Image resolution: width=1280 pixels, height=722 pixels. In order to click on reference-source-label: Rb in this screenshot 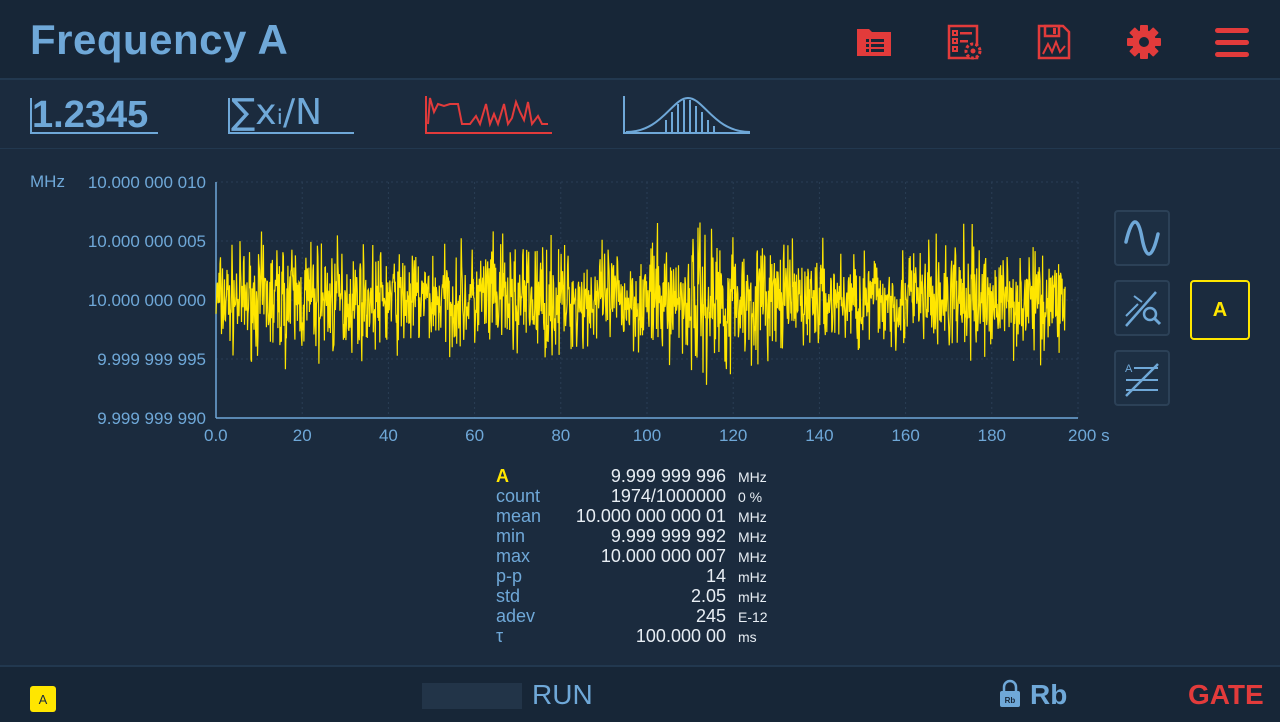, I will do `click(1048, 695)`.